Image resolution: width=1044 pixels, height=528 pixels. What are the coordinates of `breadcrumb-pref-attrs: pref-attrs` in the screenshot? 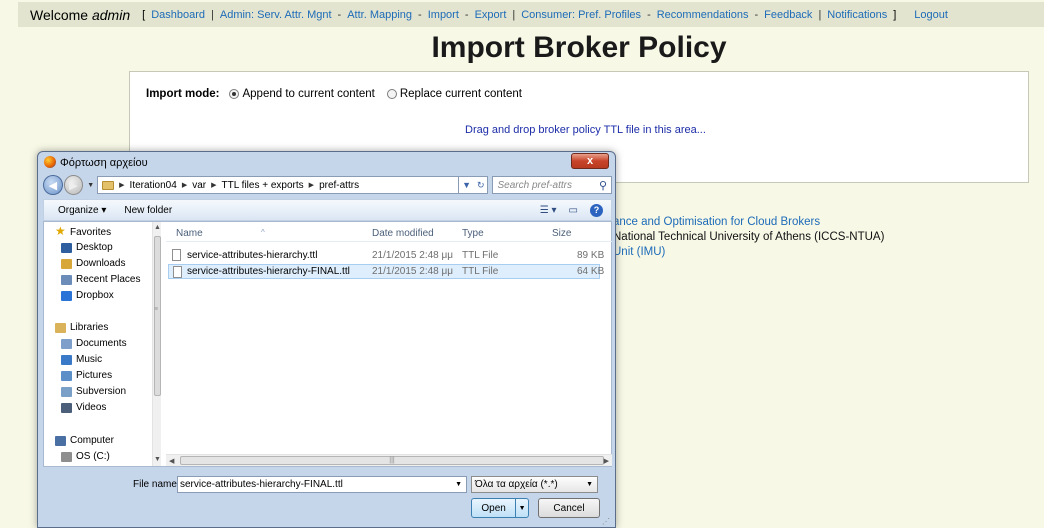 It's located at (339, 185).